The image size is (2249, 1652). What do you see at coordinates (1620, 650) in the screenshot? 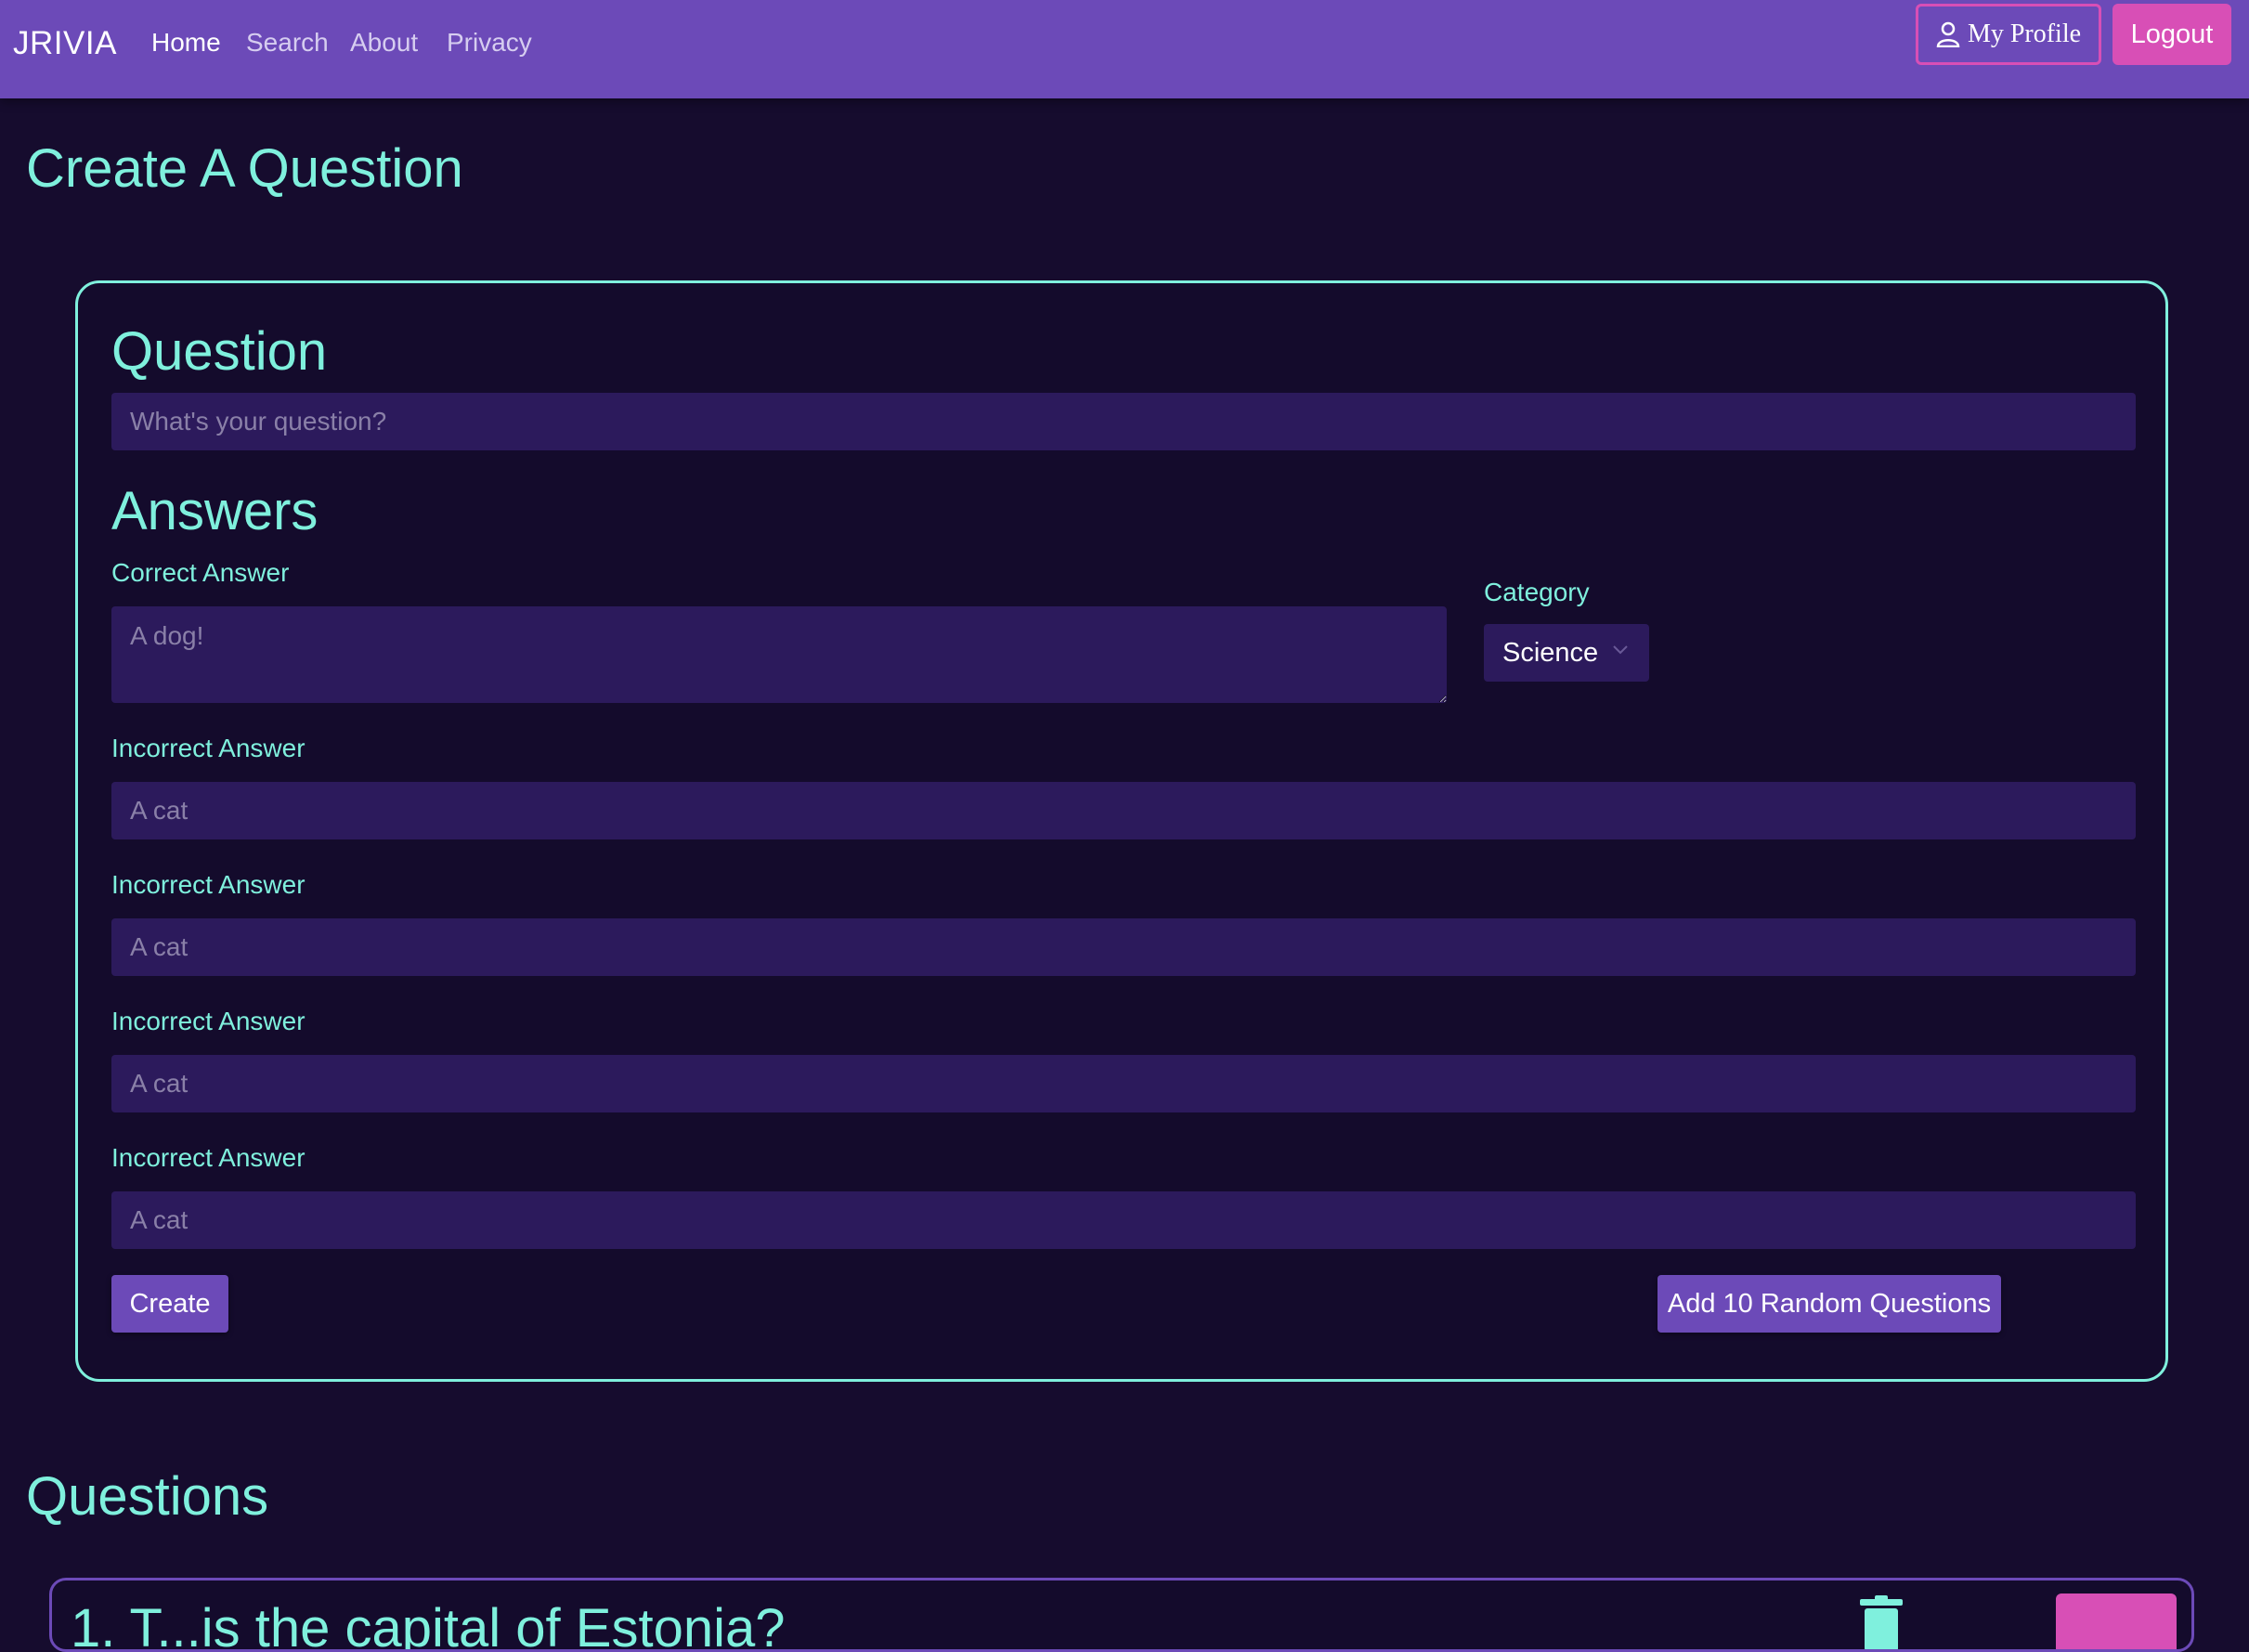
I see `chevron-down-icon` at bounding box center [1620, 650].